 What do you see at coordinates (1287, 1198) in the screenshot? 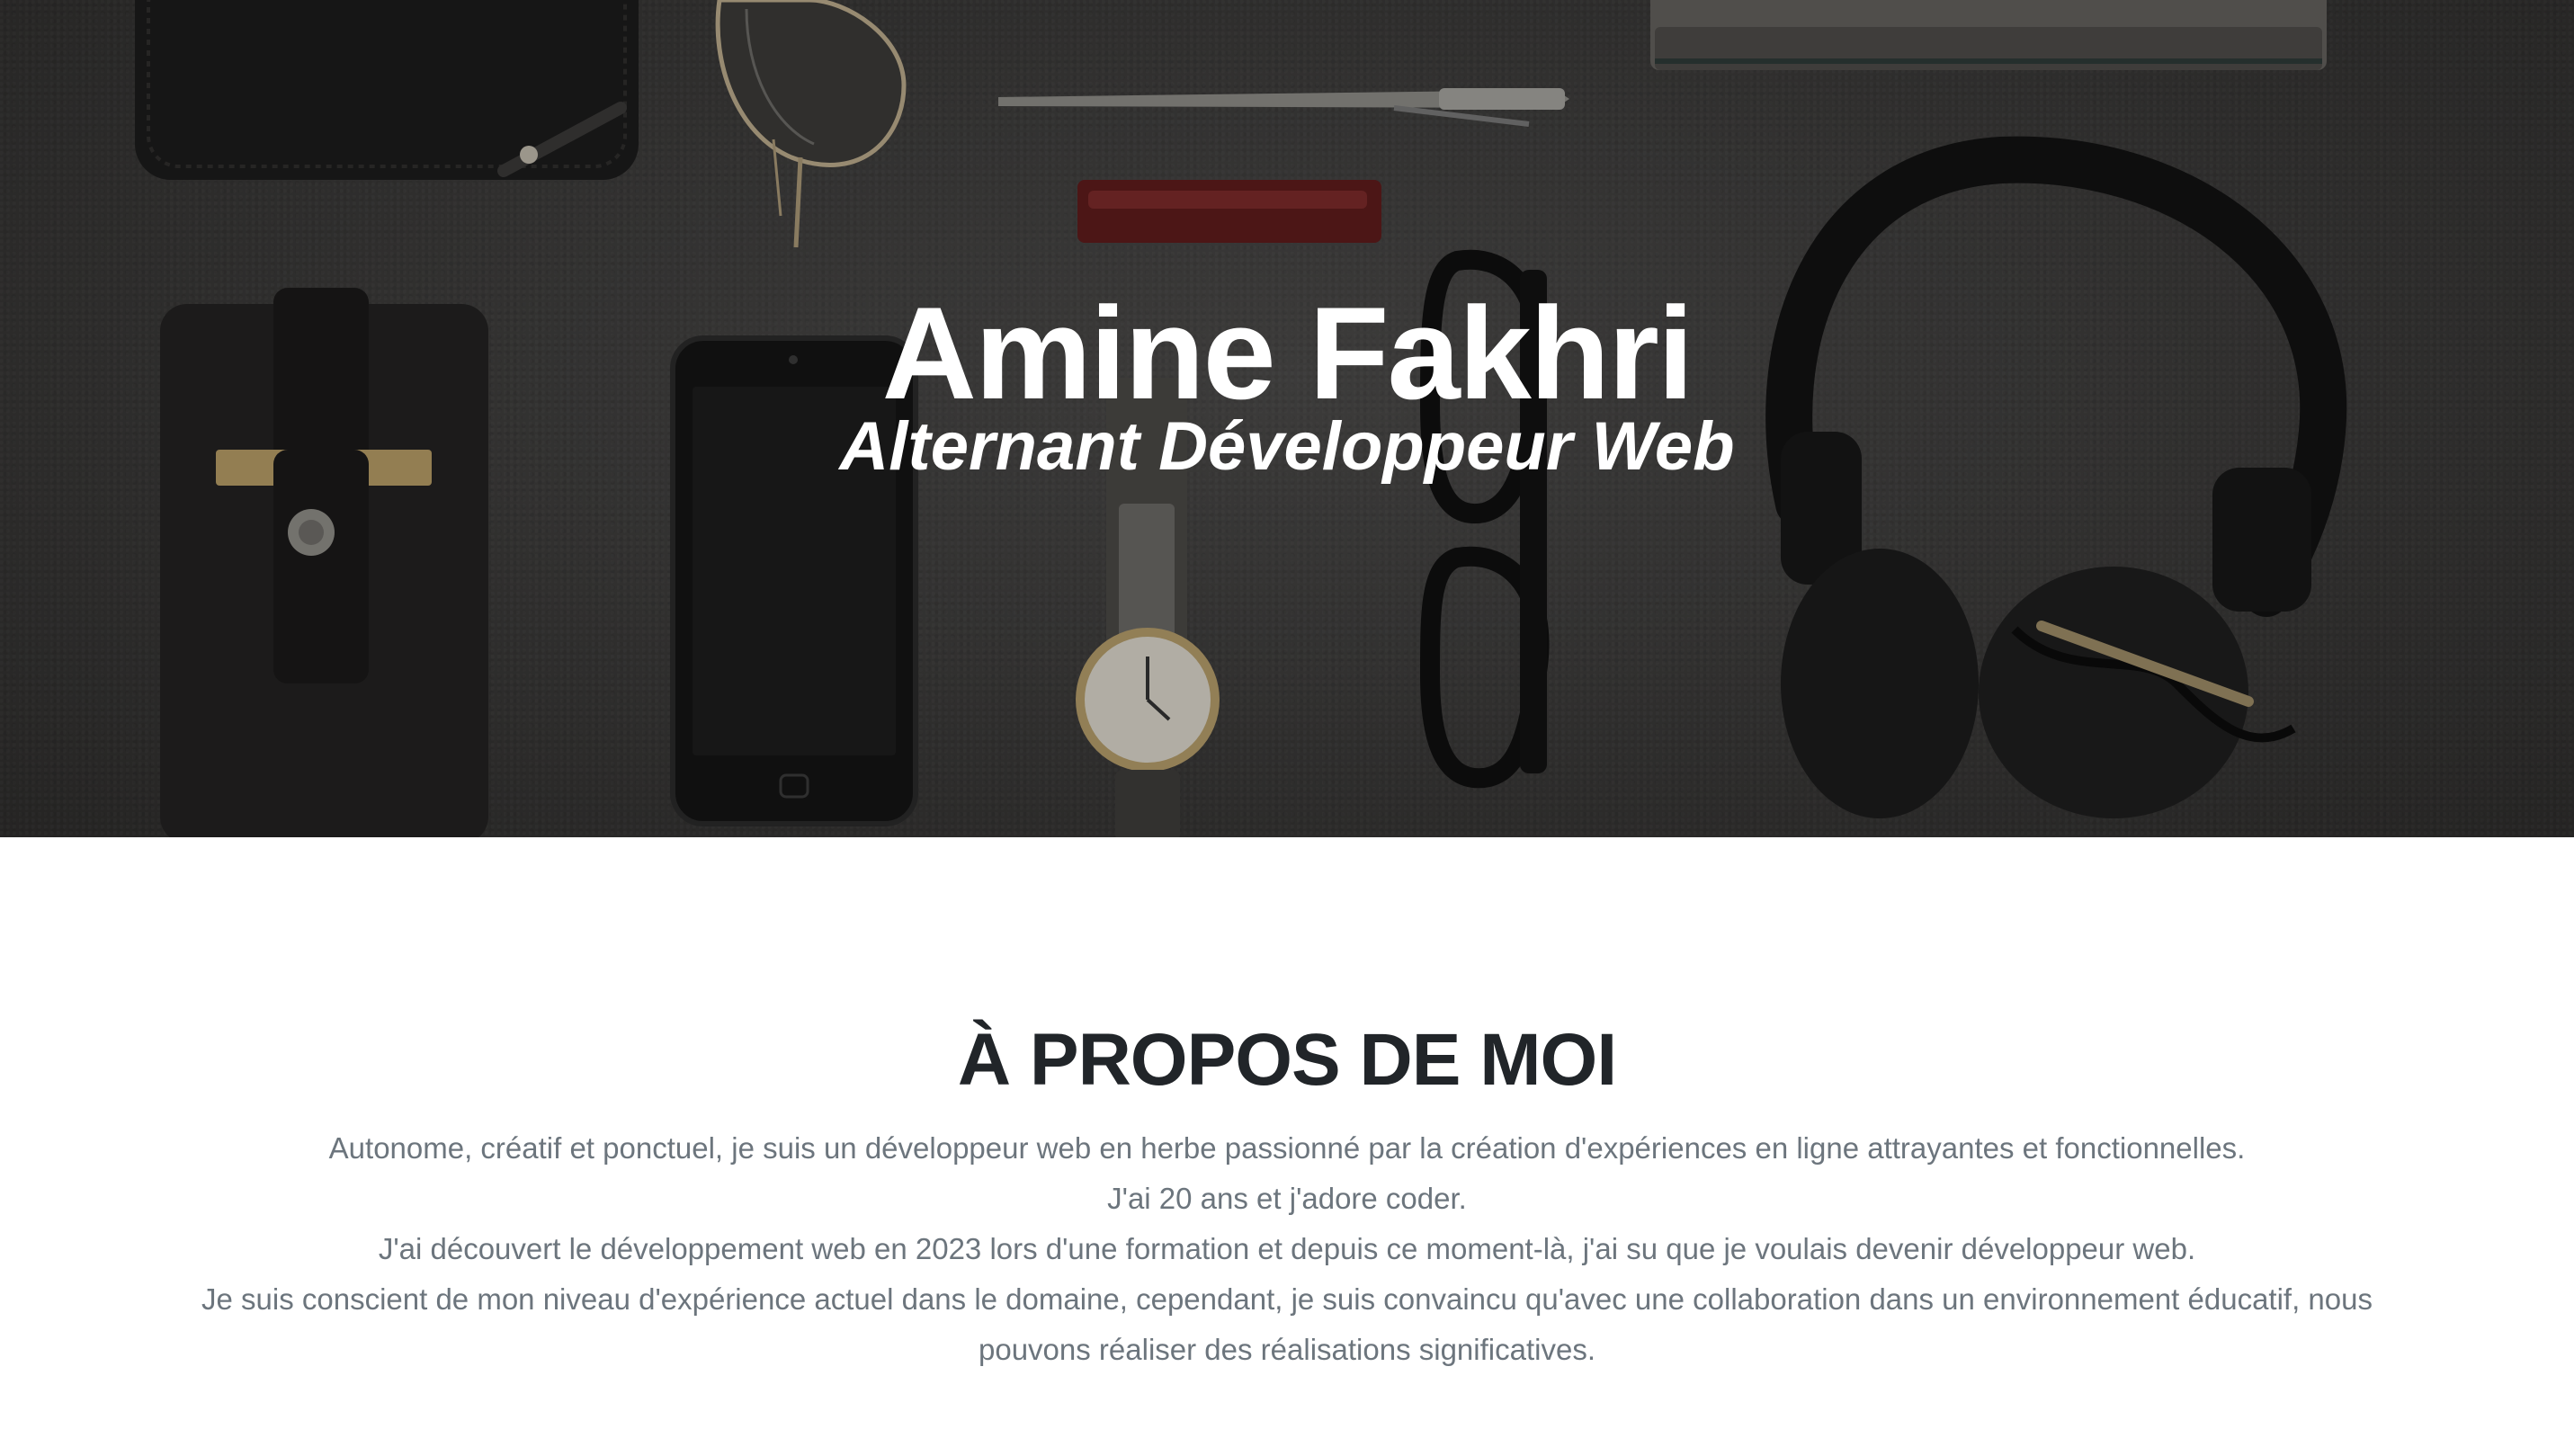
I see `about-line: J'ai 20 ans et j'adore coder.` at bounding box center [1287, 1198].